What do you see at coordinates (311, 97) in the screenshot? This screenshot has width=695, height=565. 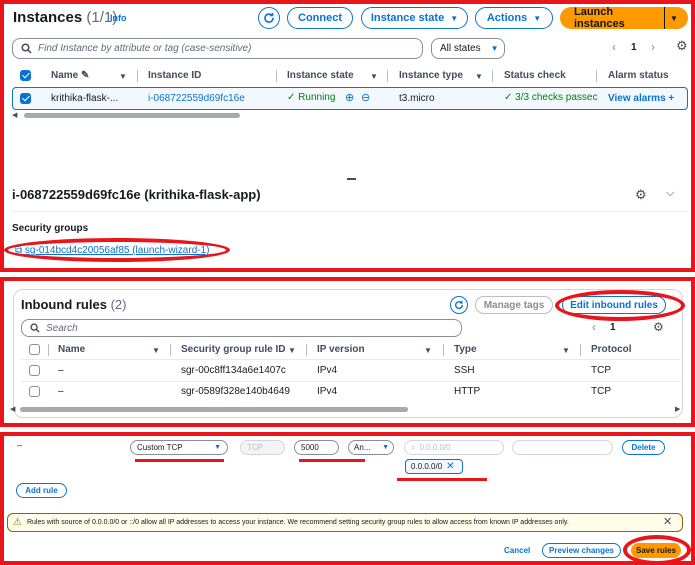 I see `instance-state: ✓ Running` at bounding box center [311, 97].